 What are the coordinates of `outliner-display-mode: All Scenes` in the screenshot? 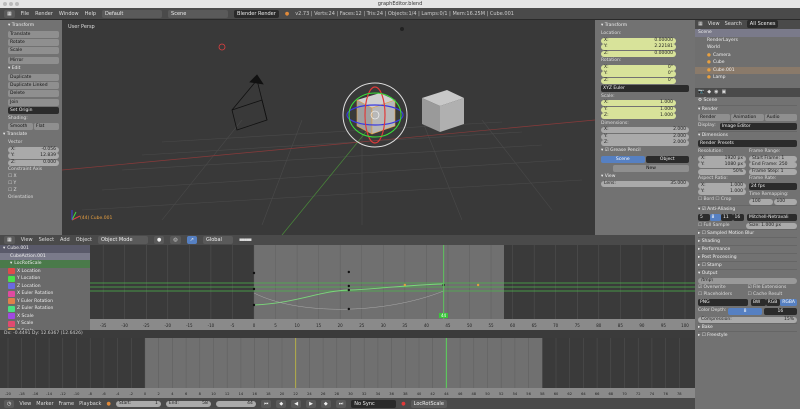 It's located at (762, 24).